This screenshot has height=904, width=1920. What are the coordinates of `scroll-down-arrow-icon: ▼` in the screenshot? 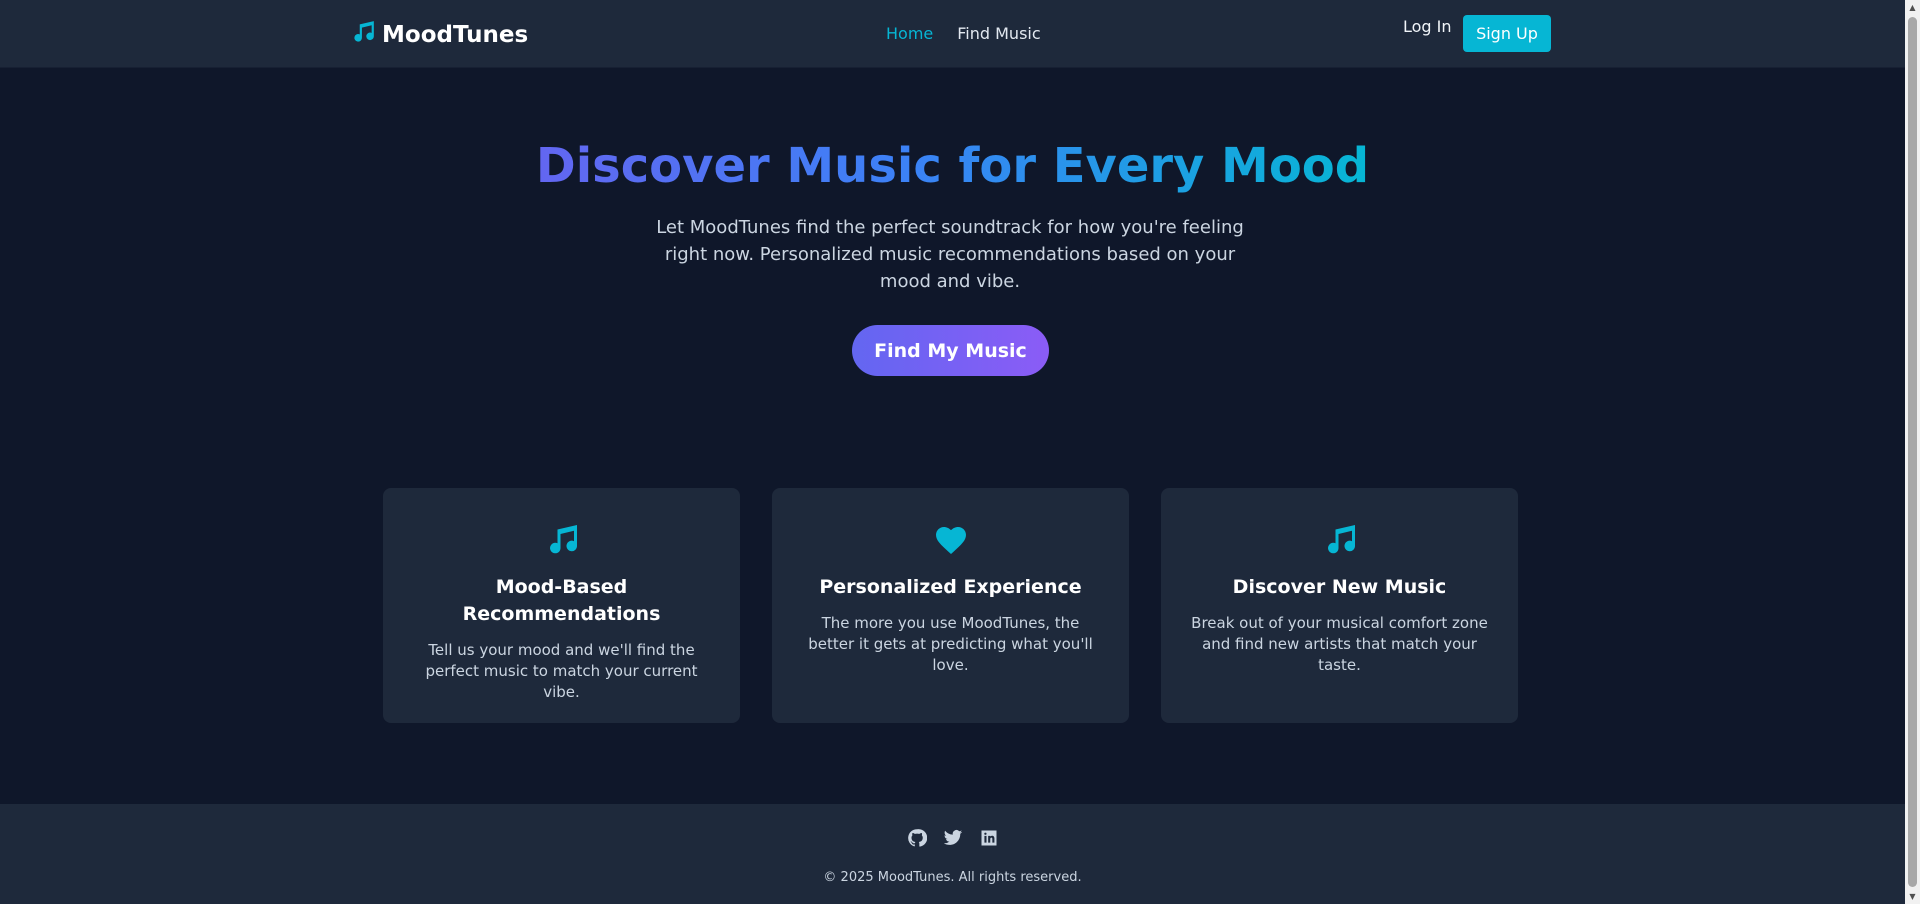 It's located at (1912, 896).